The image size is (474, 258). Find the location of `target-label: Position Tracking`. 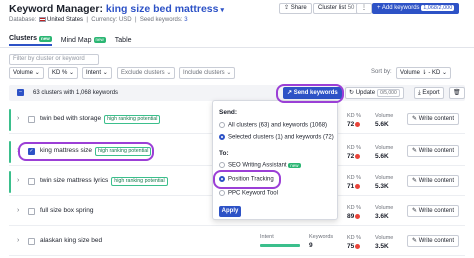

target-label: Position Tracking is located at coordinates (251, 179).